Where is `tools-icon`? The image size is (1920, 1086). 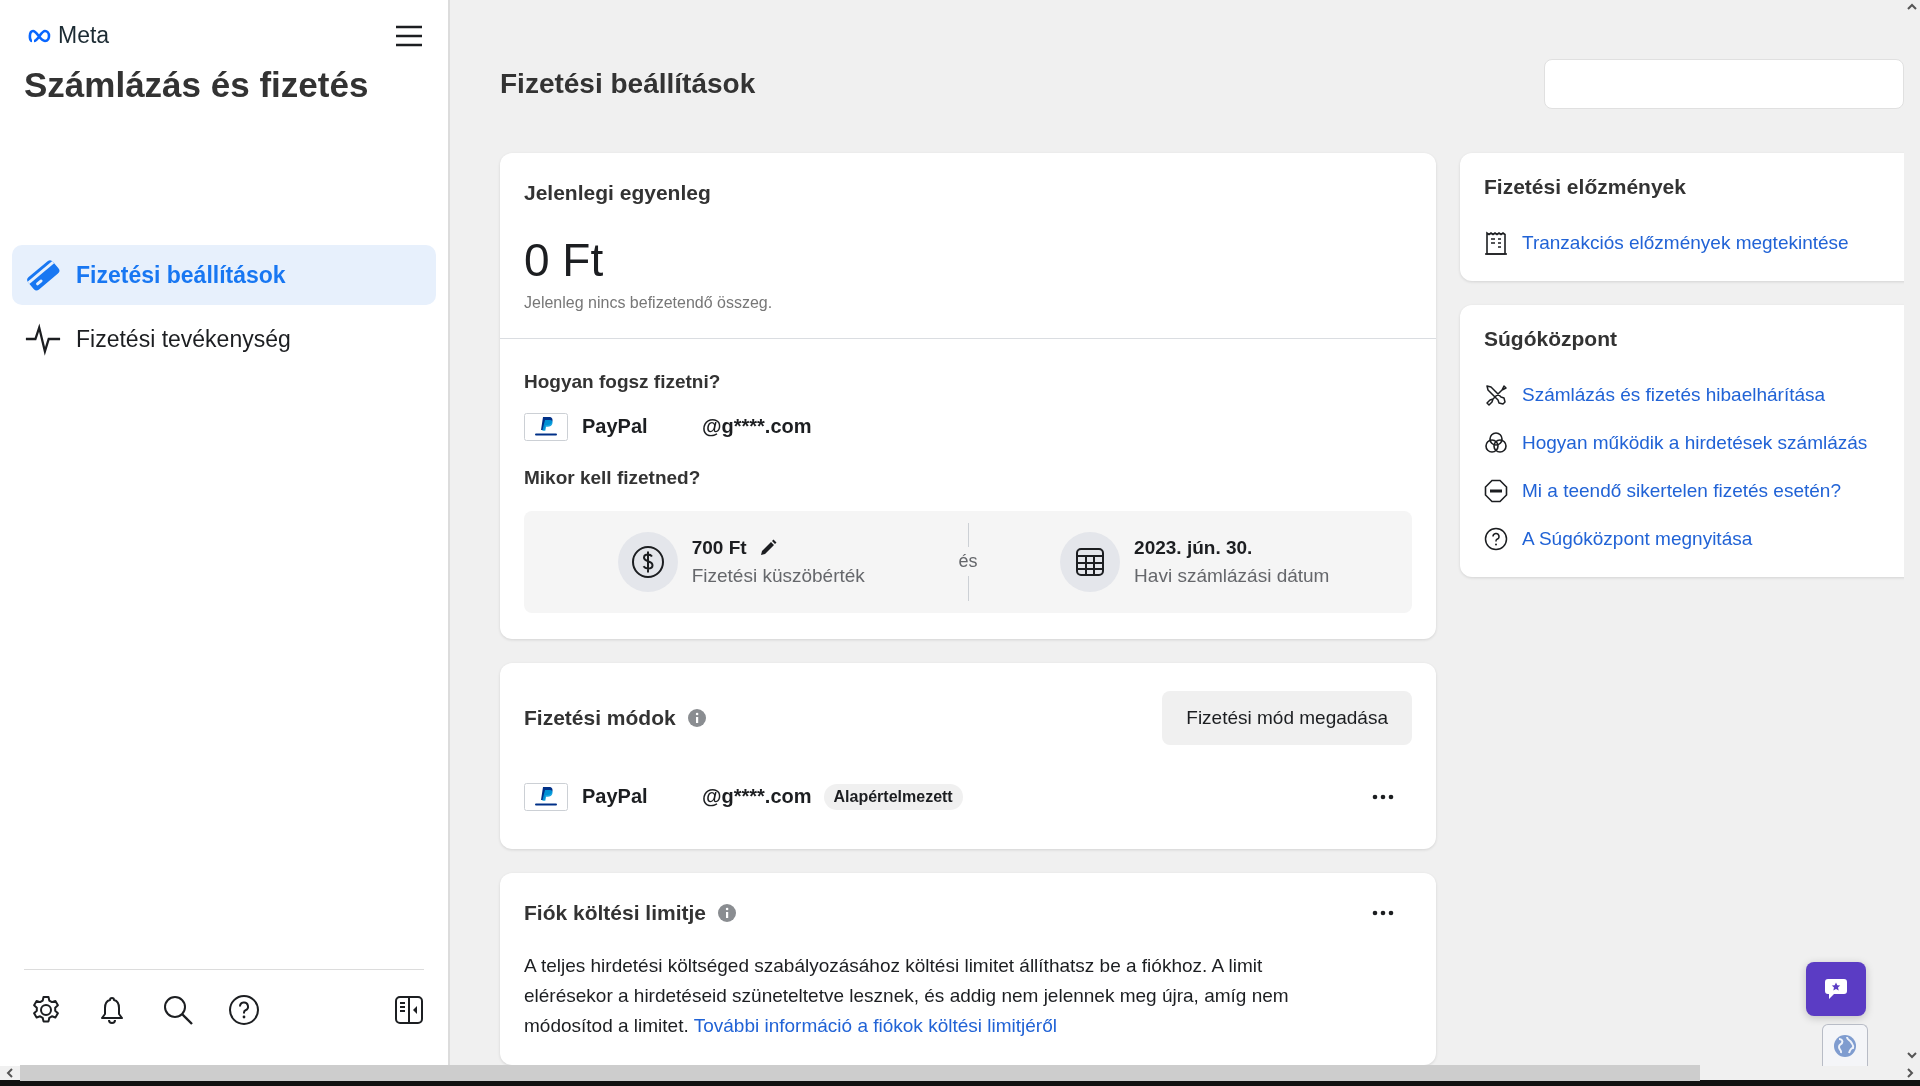 tools-icon is located at coordinates (1496, 395).